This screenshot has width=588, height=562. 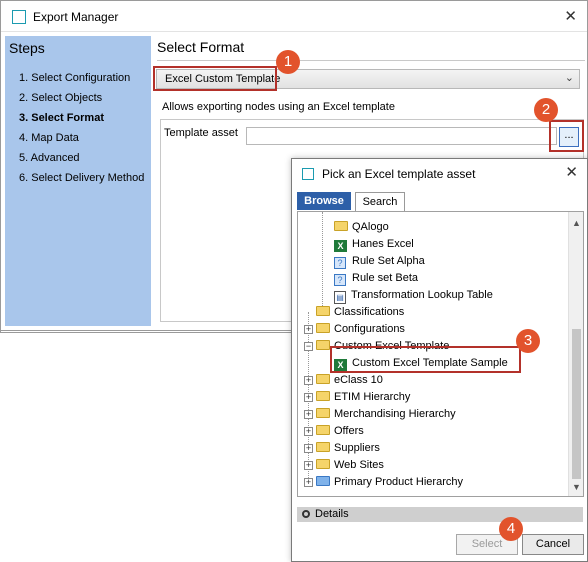 What do you see at coordinates (380, 201) in the screenshot?
I see `tab-search: Search` at bounding box center [380, 201].